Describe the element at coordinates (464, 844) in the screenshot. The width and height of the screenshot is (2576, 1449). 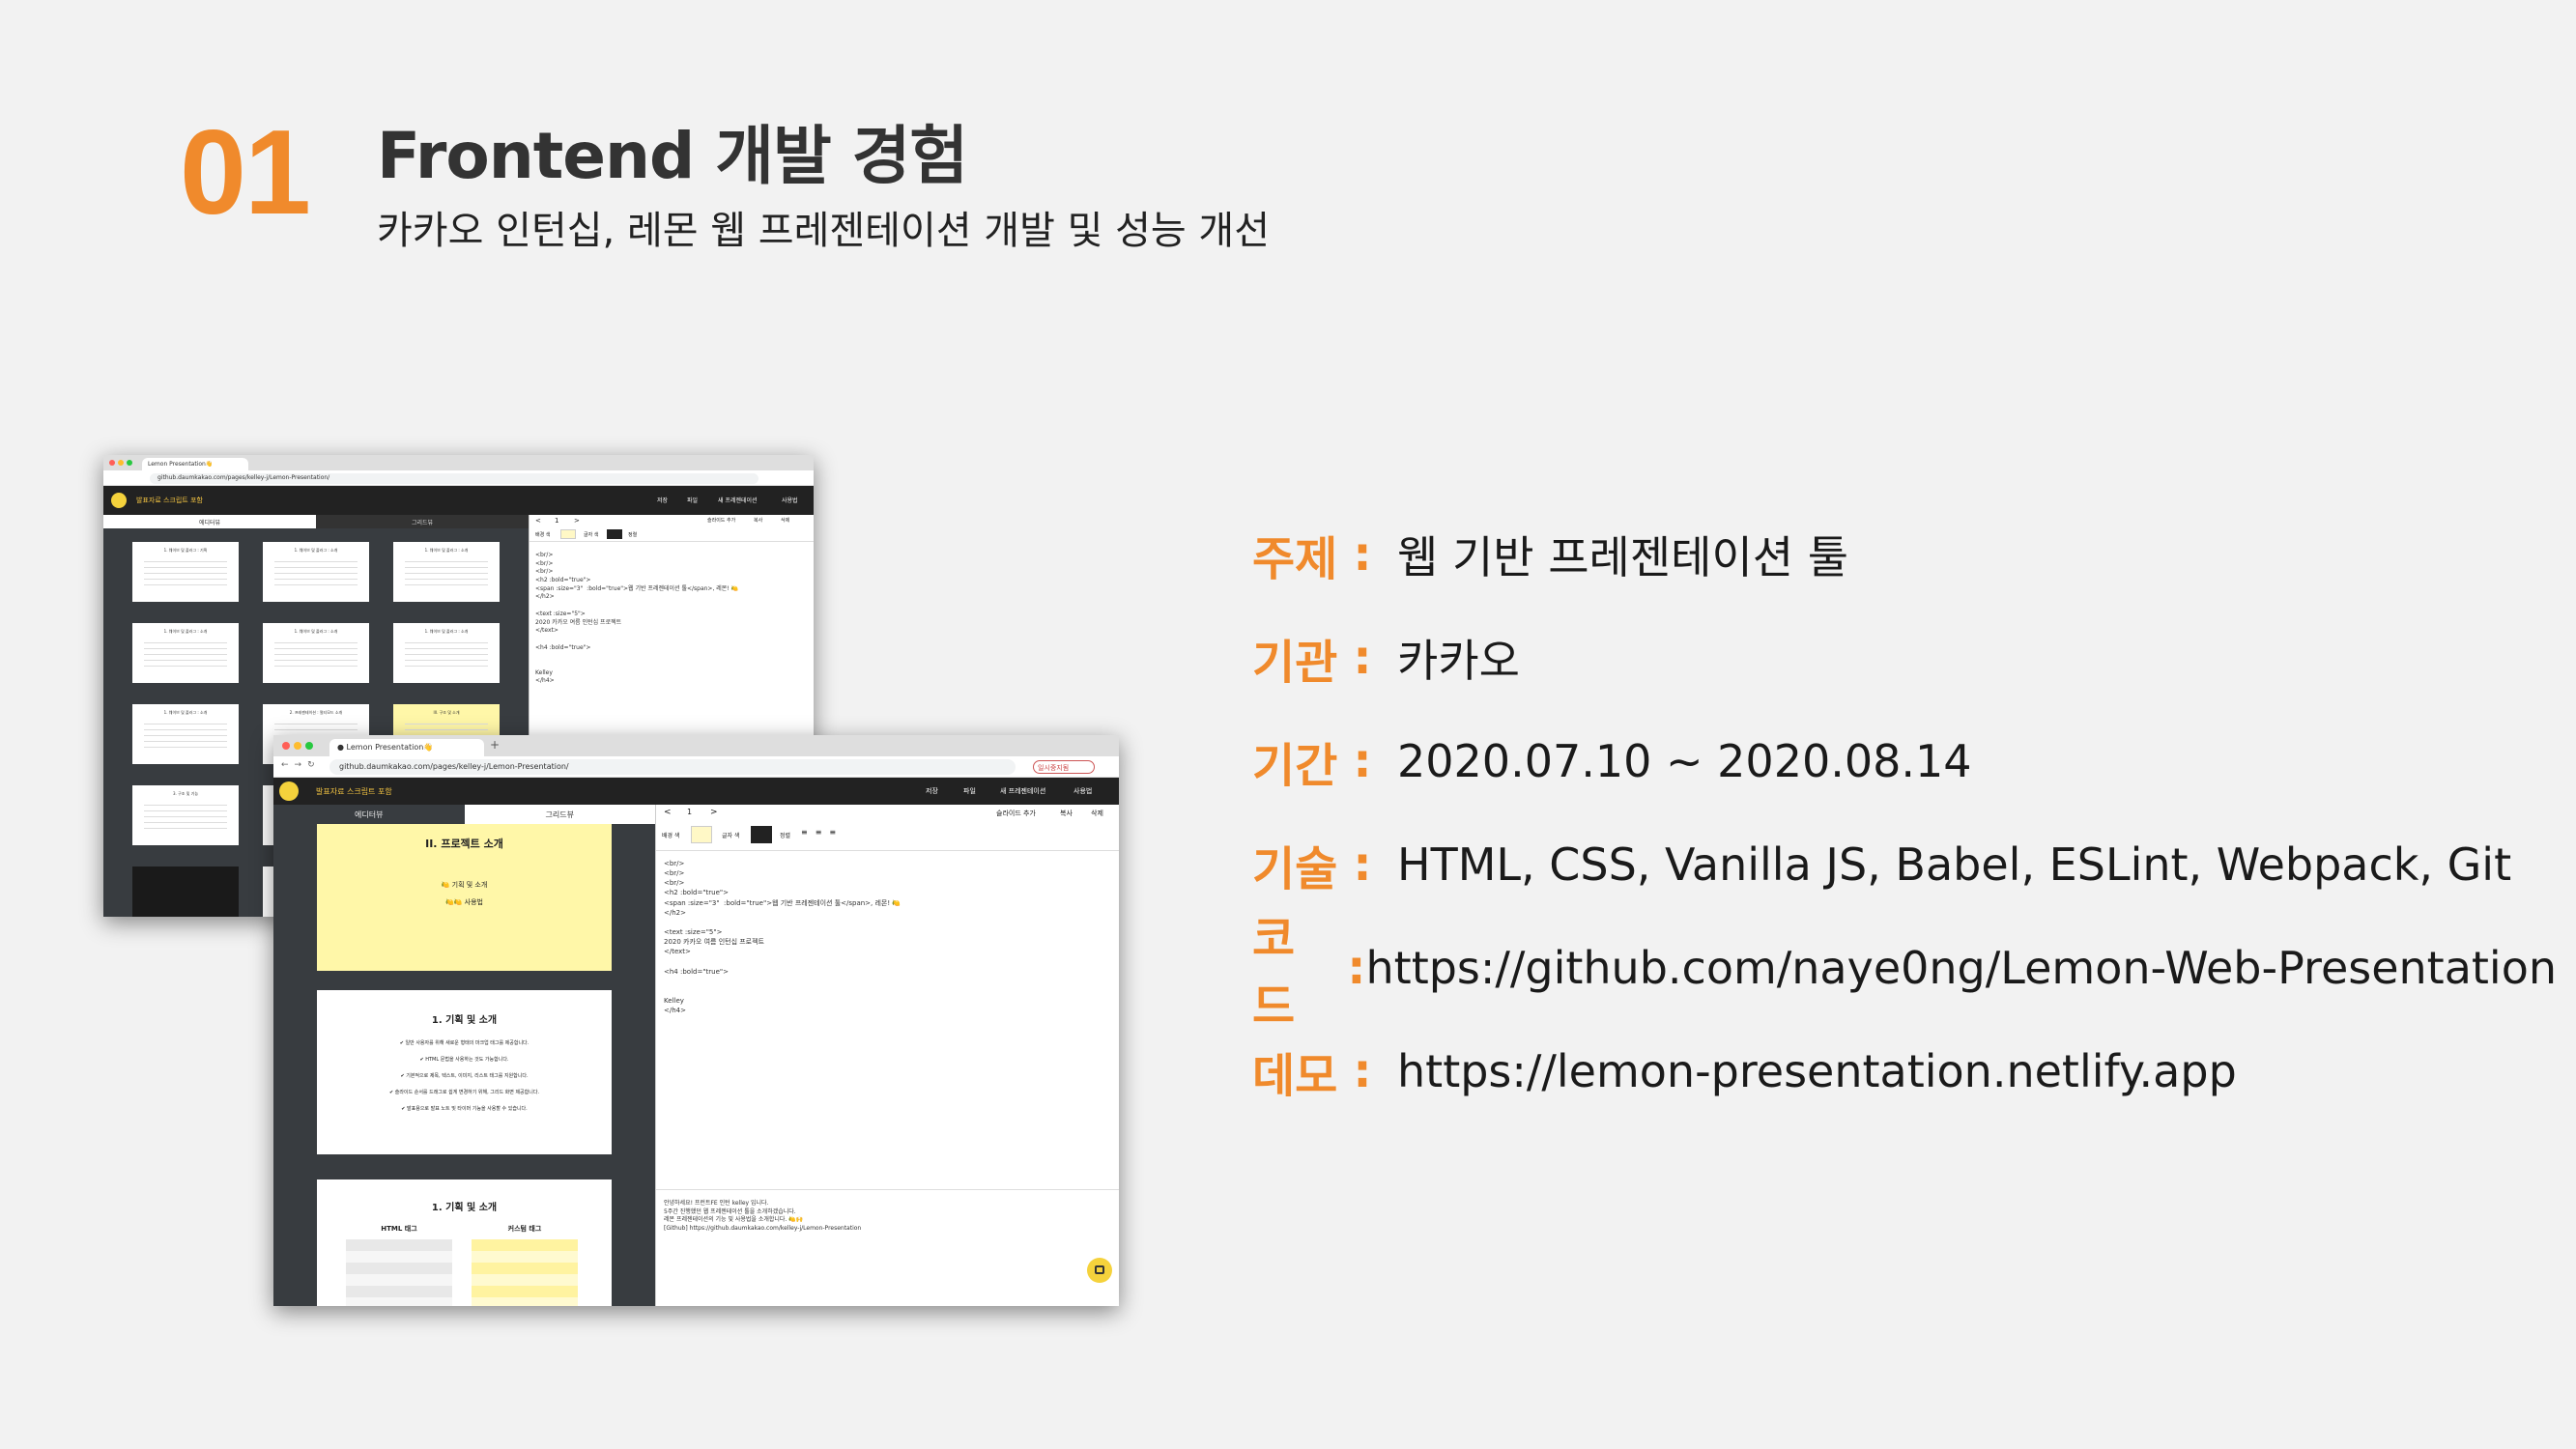
I see `slide-title: II. 프로젝트 소개` at that location.